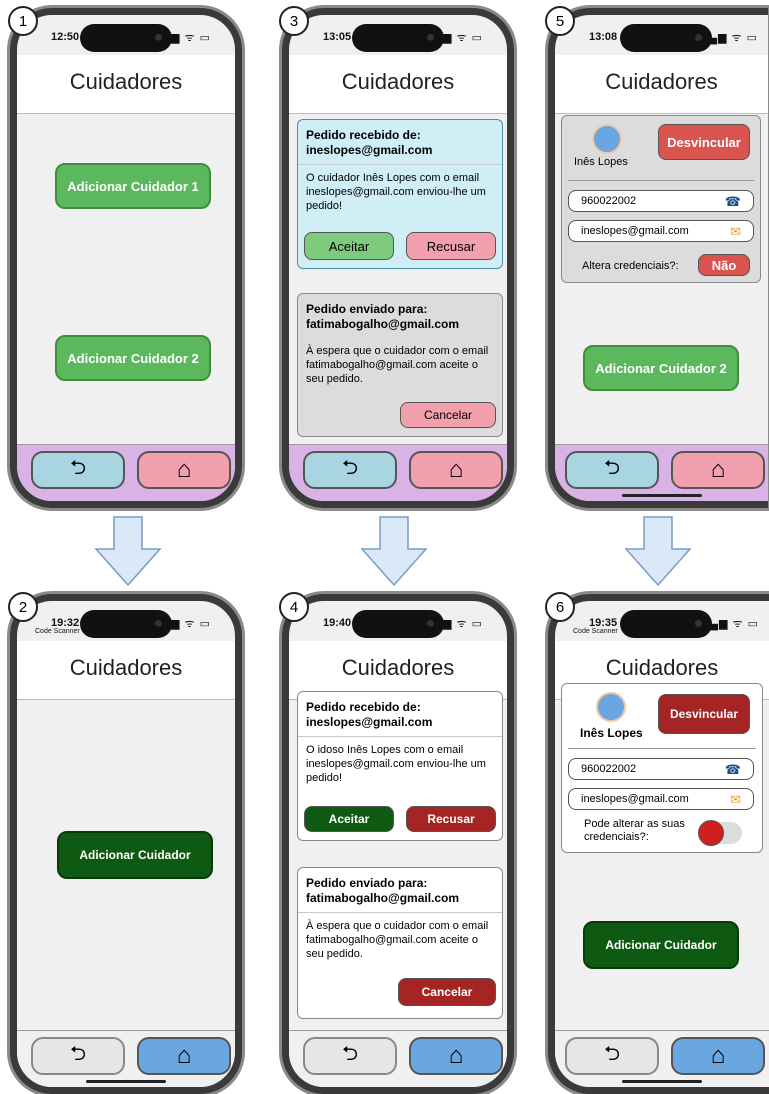  What do you see at coordinates (662, 624) in the screenshot?
I see `status-bar: 19:35 Code Scanner ▂▄▆ ᯤ ▭` at bounding box center [662, 624].